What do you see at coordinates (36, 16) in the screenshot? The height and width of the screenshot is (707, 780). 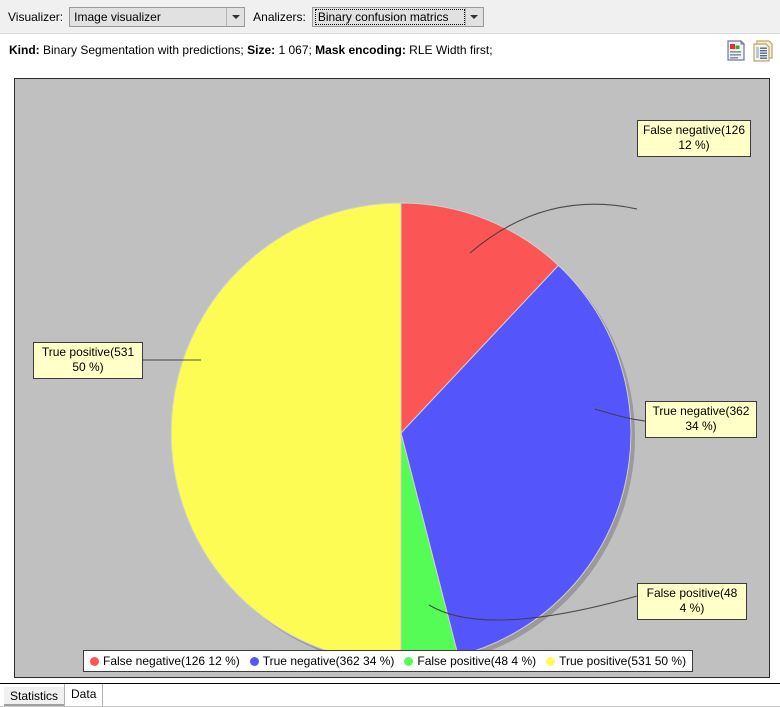 I see `visualizer-label: Visualizer:` at bounding box center [36, 16].